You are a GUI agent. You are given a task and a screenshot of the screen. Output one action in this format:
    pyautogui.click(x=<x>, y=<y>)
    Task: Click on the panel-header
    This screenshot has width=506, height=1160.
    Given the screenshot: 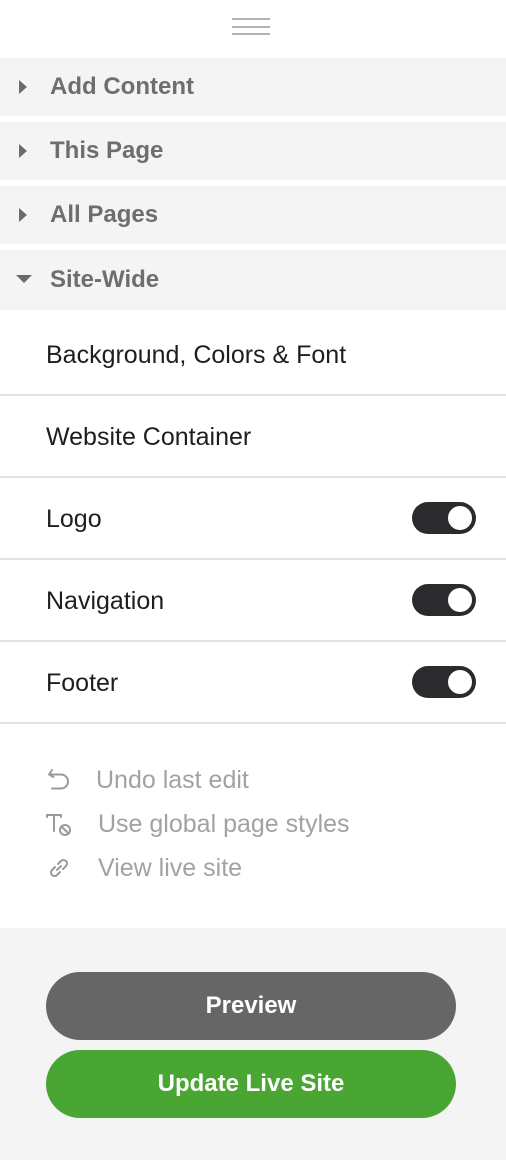 What is the action you would take?
    pyautogui.click(x=253, y=29)
    